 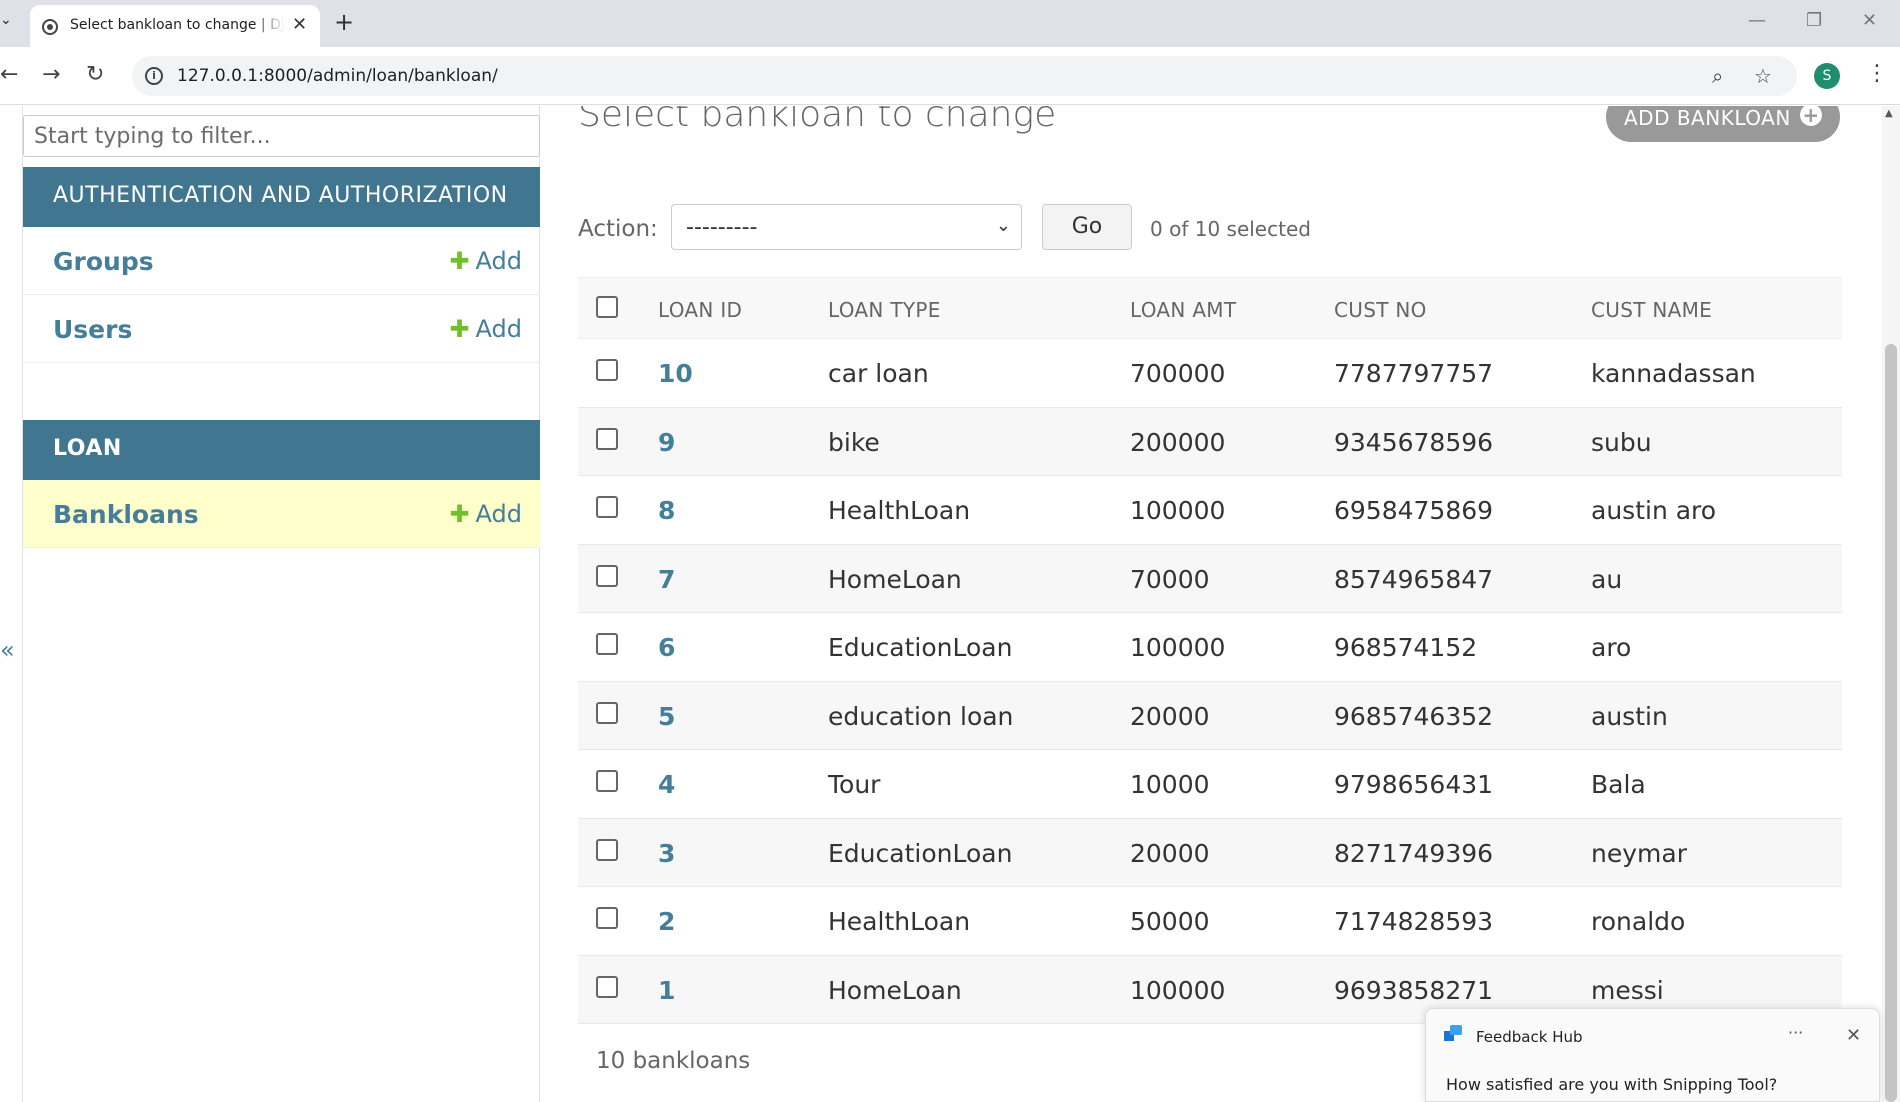 I want to click on sidebar-item-groups: Groups ✚ Add, so click(x=281, y=261).